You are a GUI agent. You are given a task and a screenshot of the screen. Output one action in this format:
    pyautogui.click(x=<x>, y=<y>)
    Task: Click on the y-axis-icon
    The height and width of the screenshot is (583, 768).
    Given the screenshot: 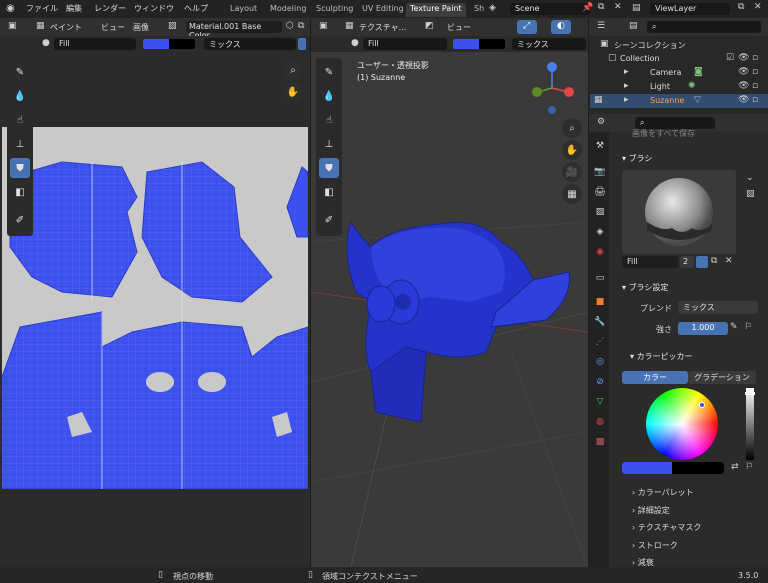 What is the action you would take?
    pyautogui.click(x=537, y=92)
    